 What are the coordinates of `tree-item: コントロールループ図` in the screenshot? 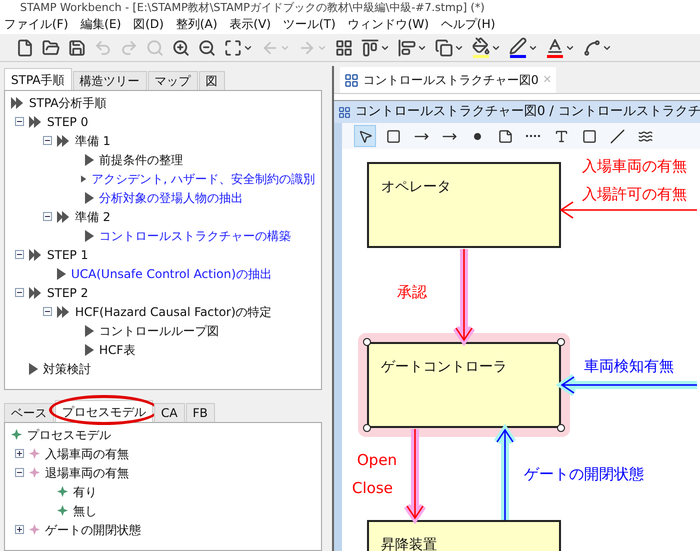 It's located at (159, 331).